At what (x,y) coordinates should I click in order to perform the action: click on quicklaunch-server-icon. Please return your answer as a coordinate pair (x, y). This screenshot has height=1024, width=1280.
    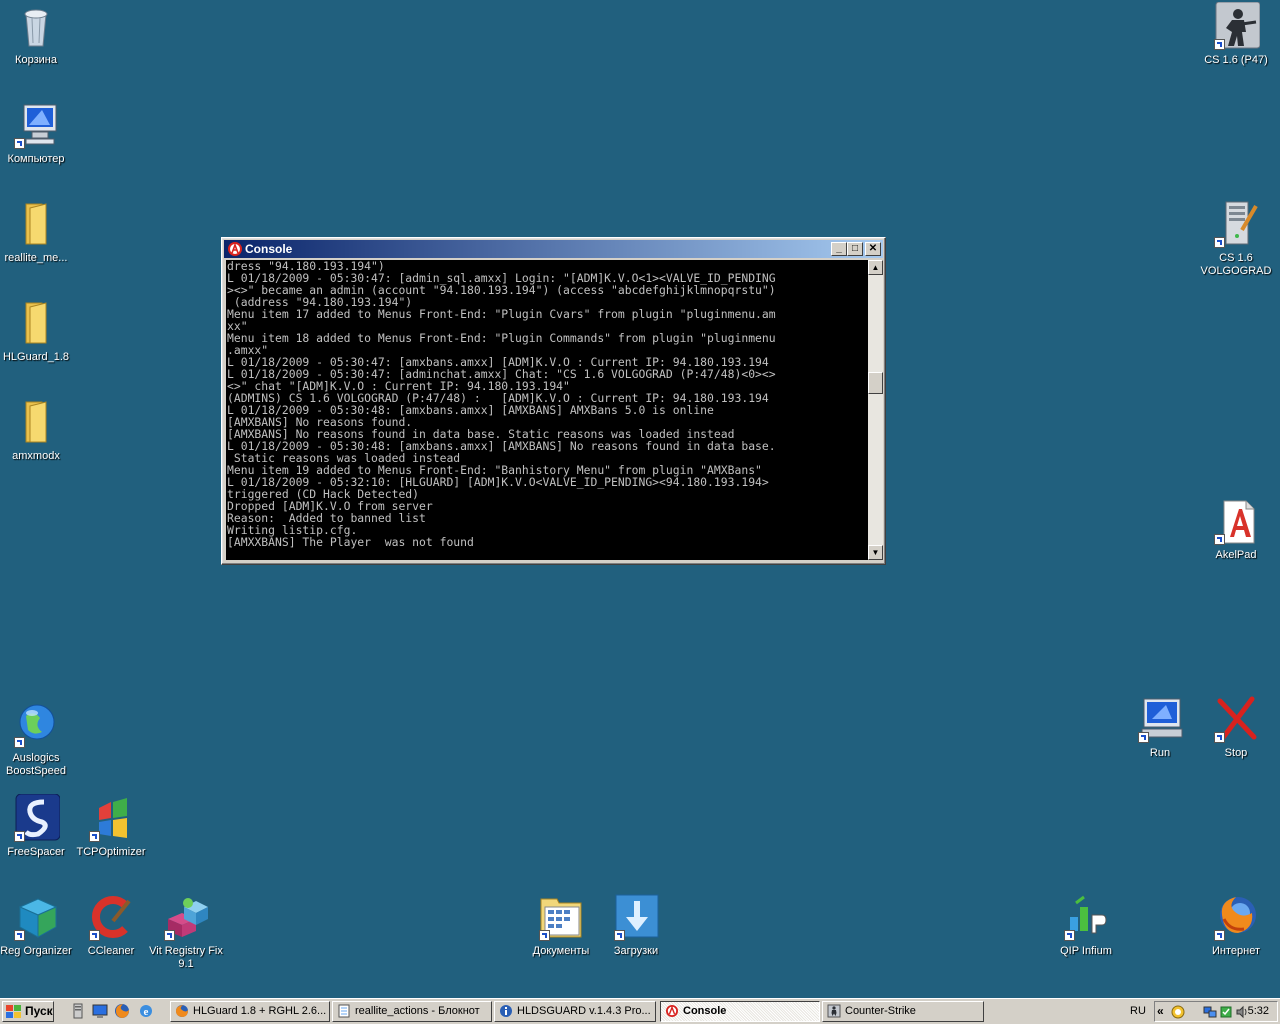
    Looking at the image, I should click on (78, 1011).